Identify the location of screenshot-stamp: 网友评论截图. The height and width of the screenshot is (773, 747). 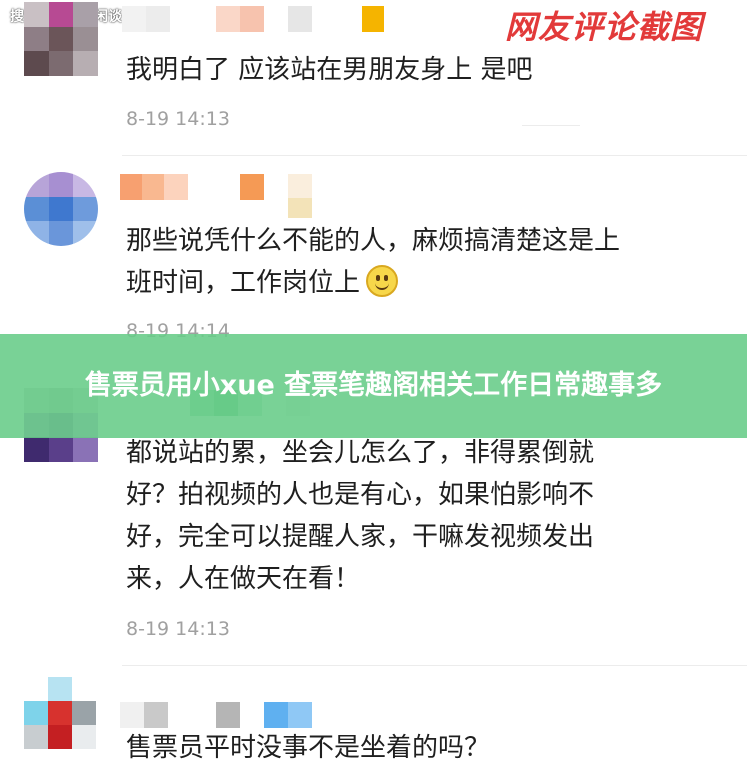
(604, 27).